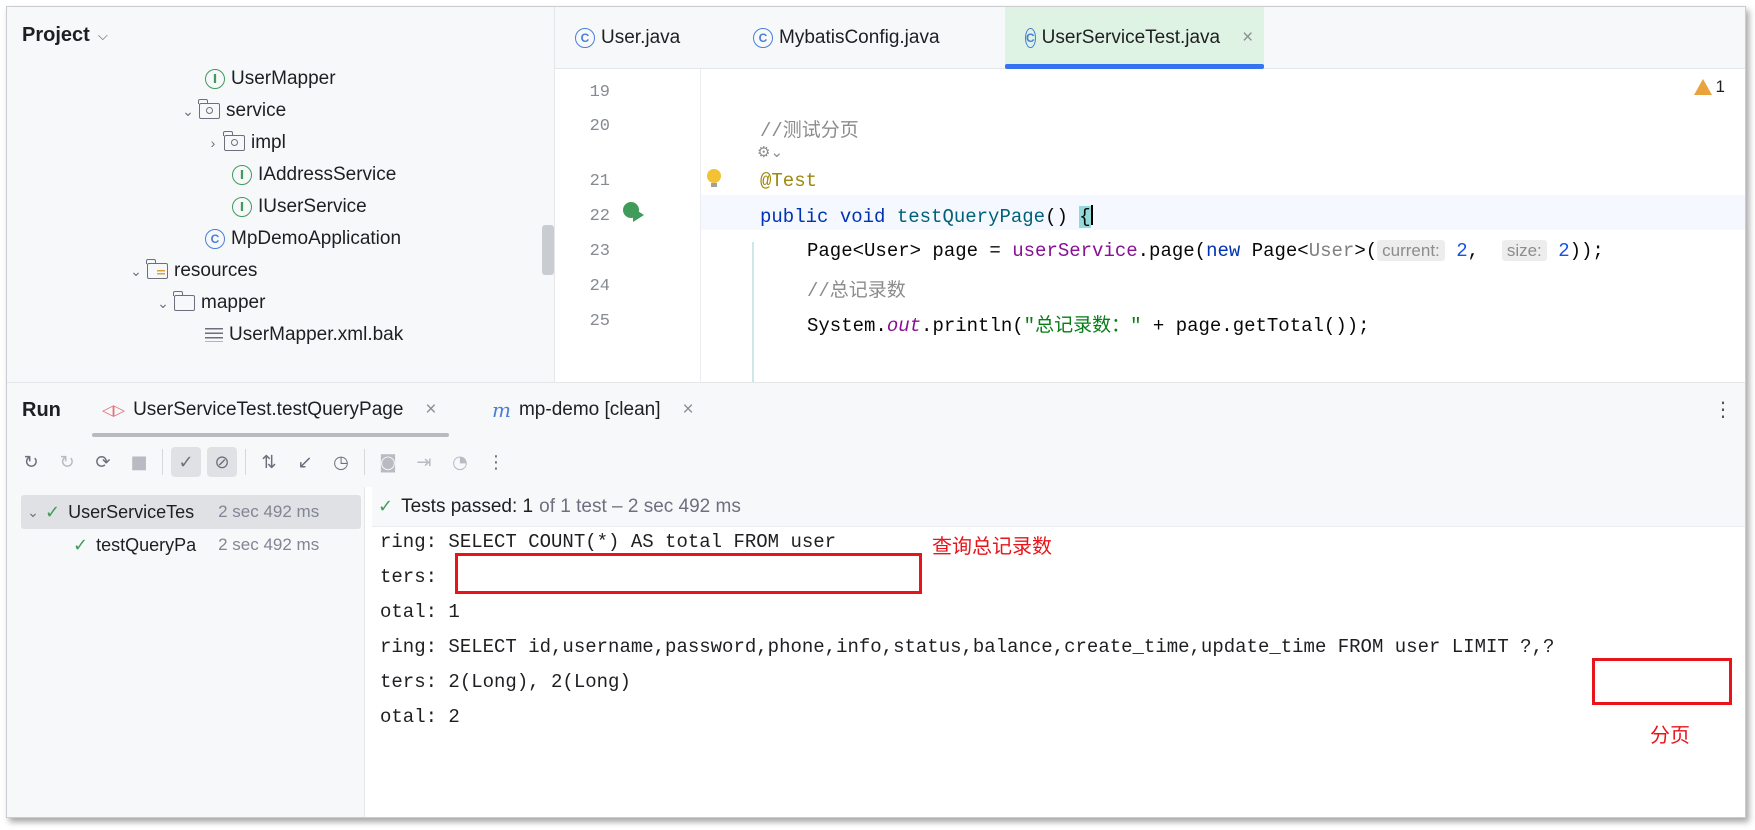  Describe the element at coordinates (233, 302) in the screenshot. I see `tree-item-label: mapper` at that location.